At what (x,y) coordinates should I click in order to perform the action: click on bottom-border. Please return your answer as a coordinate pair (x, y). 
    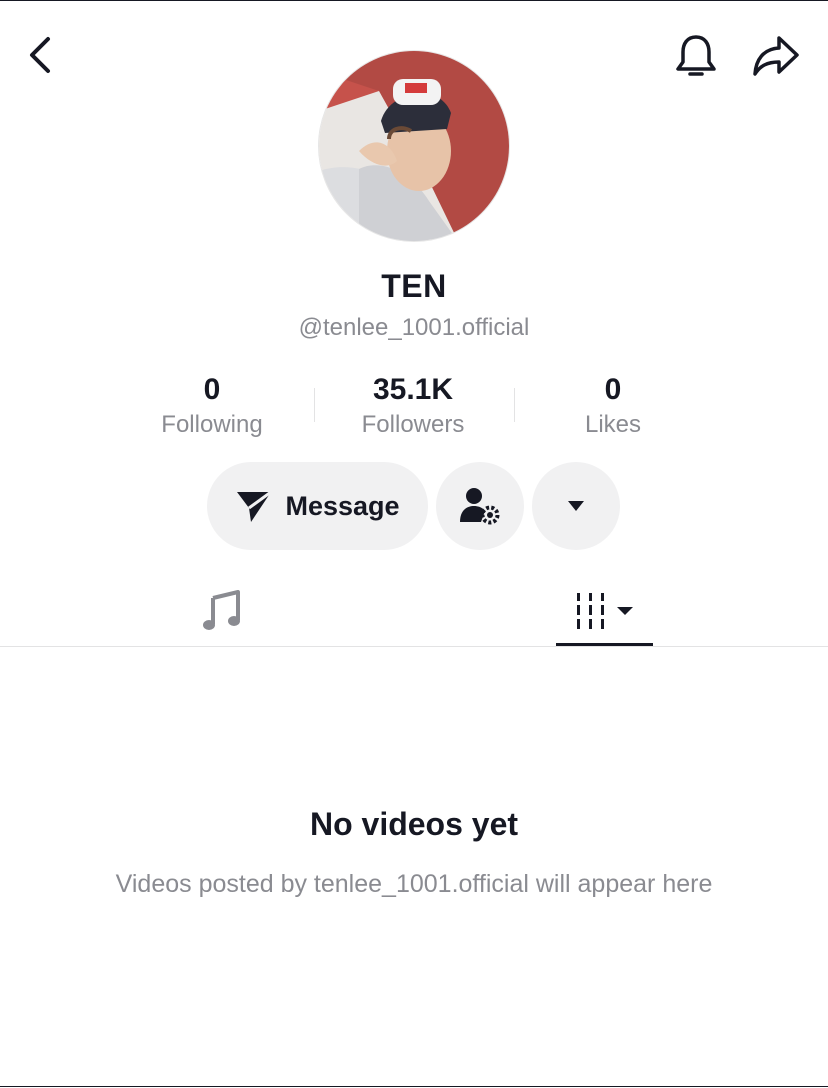
    Looking at the image, I should click on (414, 1086).